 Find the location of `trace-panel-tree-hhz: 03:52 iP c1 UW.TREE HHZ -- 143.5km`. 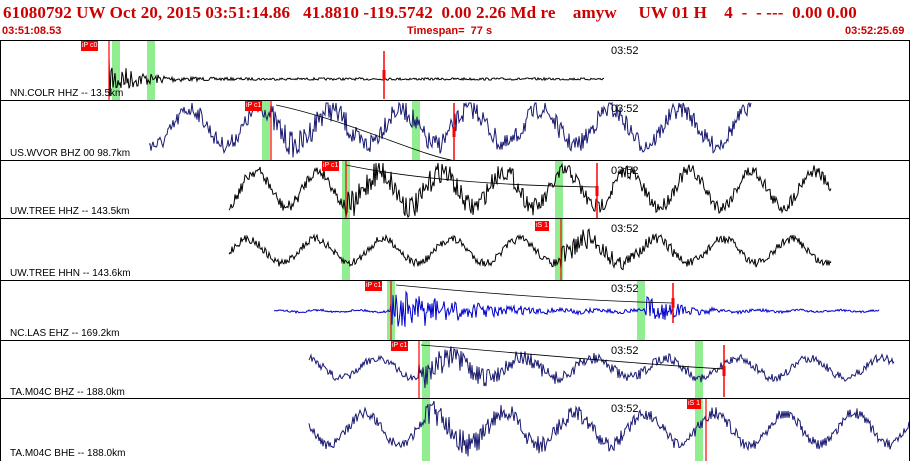

trace-panel-tree-hhz: 03:52 iP c1 UW.TREE HHZ -- 143.5km is located at coordinates (455, 189).